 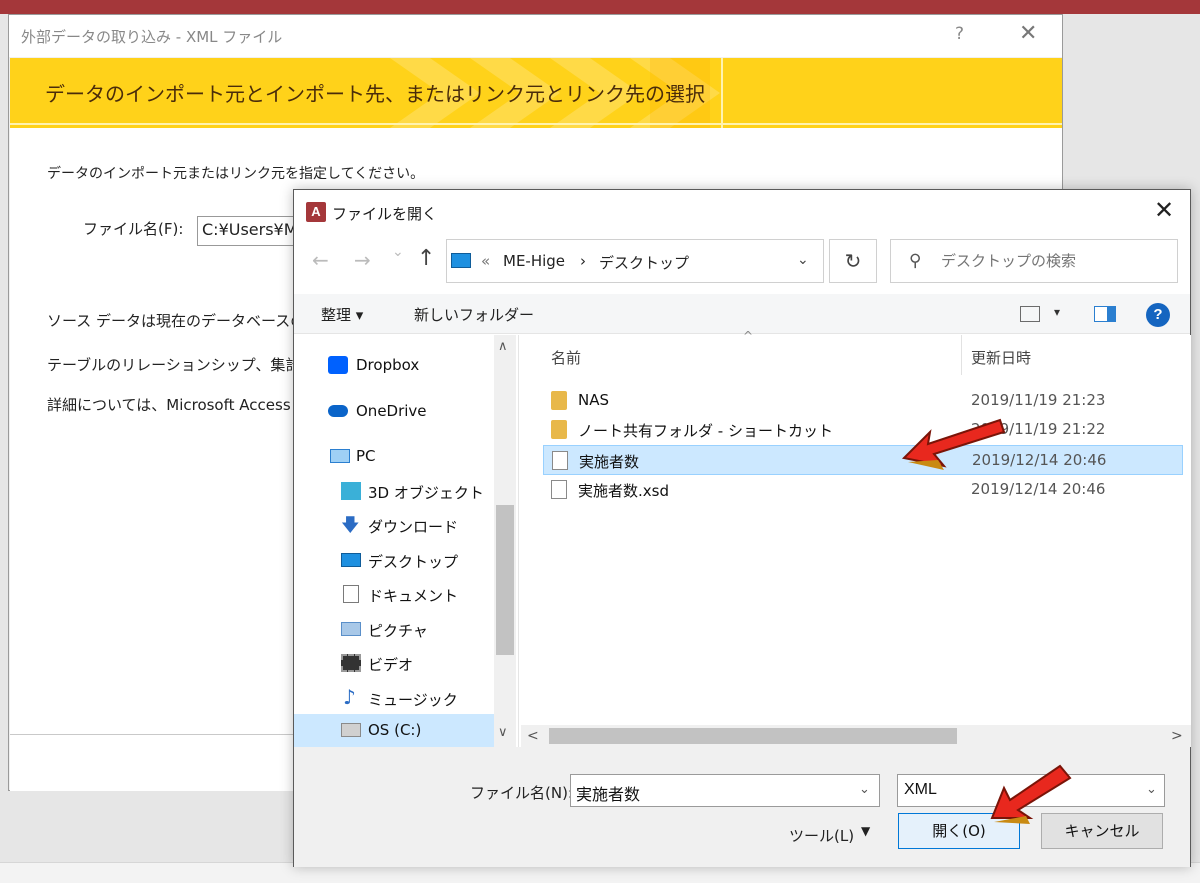 I want to click on file-name: NAS, so click(x=594, y=400).